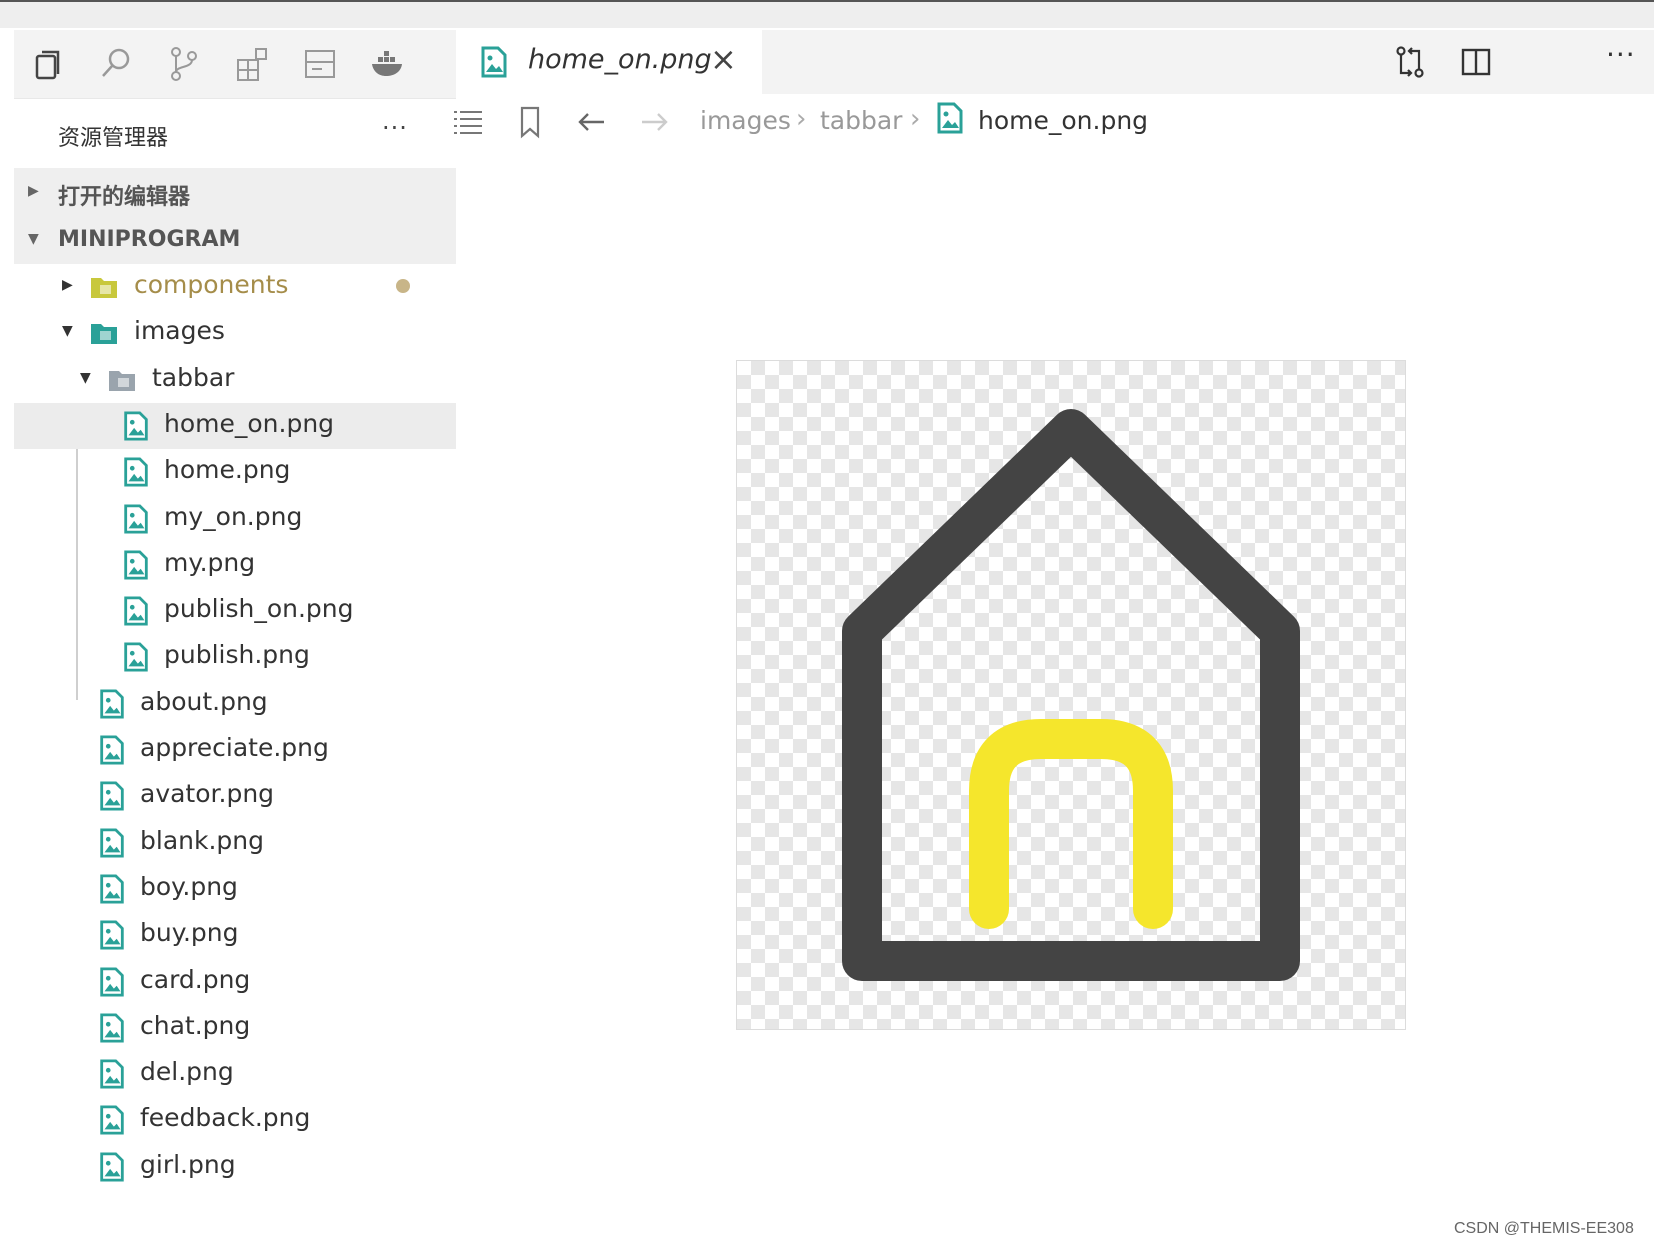 The height and width of the screenshot is (1247, 1654). I want to click on tree-item-home-on-png: home_on.png, so click(235, 425).